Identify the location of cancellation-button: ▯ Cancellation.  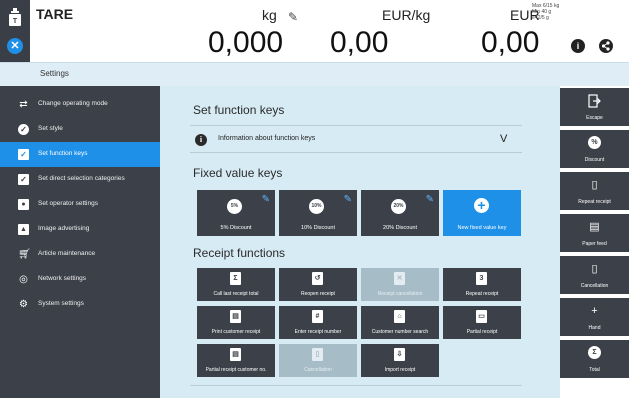
(594, 276).